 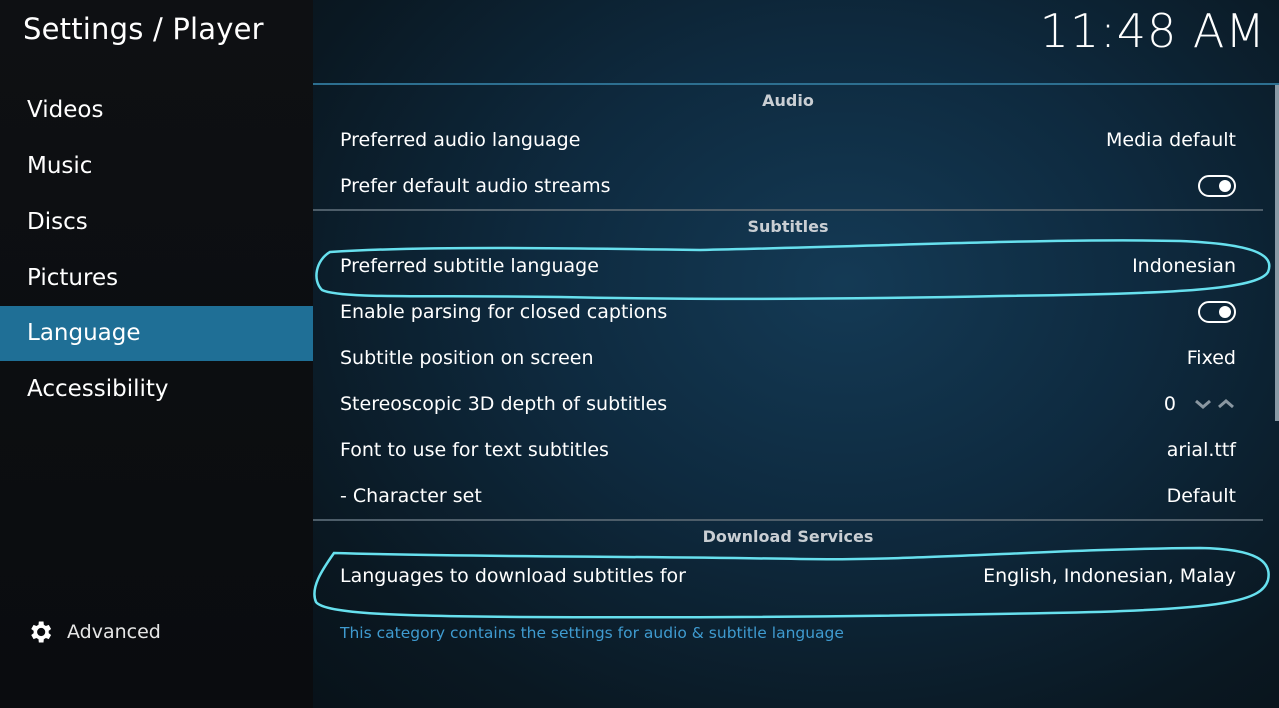 I want to click on setting-value: arial.ttf, so click(x=1201, y=450).